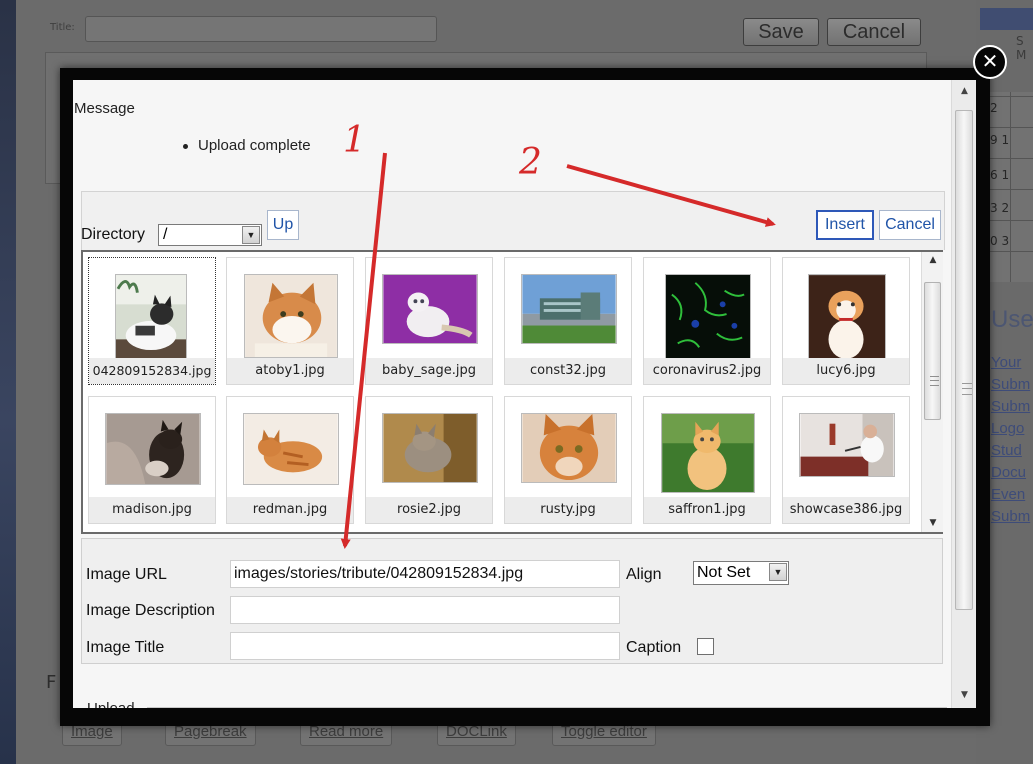  Describe the element at coordinates (994, 108) in the screenshot. I see `bg-calendar-row: 2` at that location.